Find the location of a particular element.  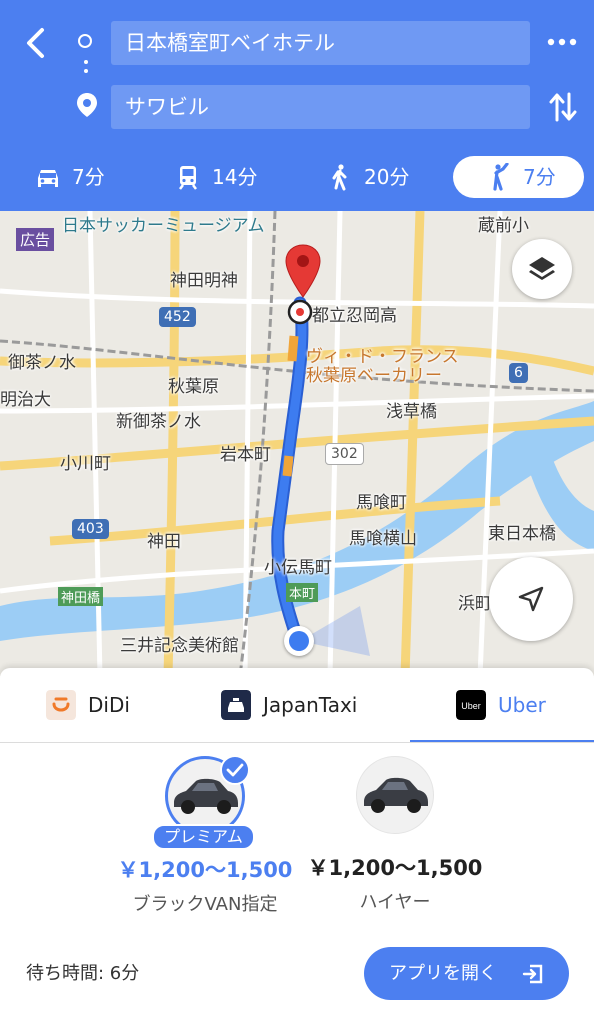

map-label-higashi-nihonbashi: 東日本橋 is located at coordinates (522, 531).